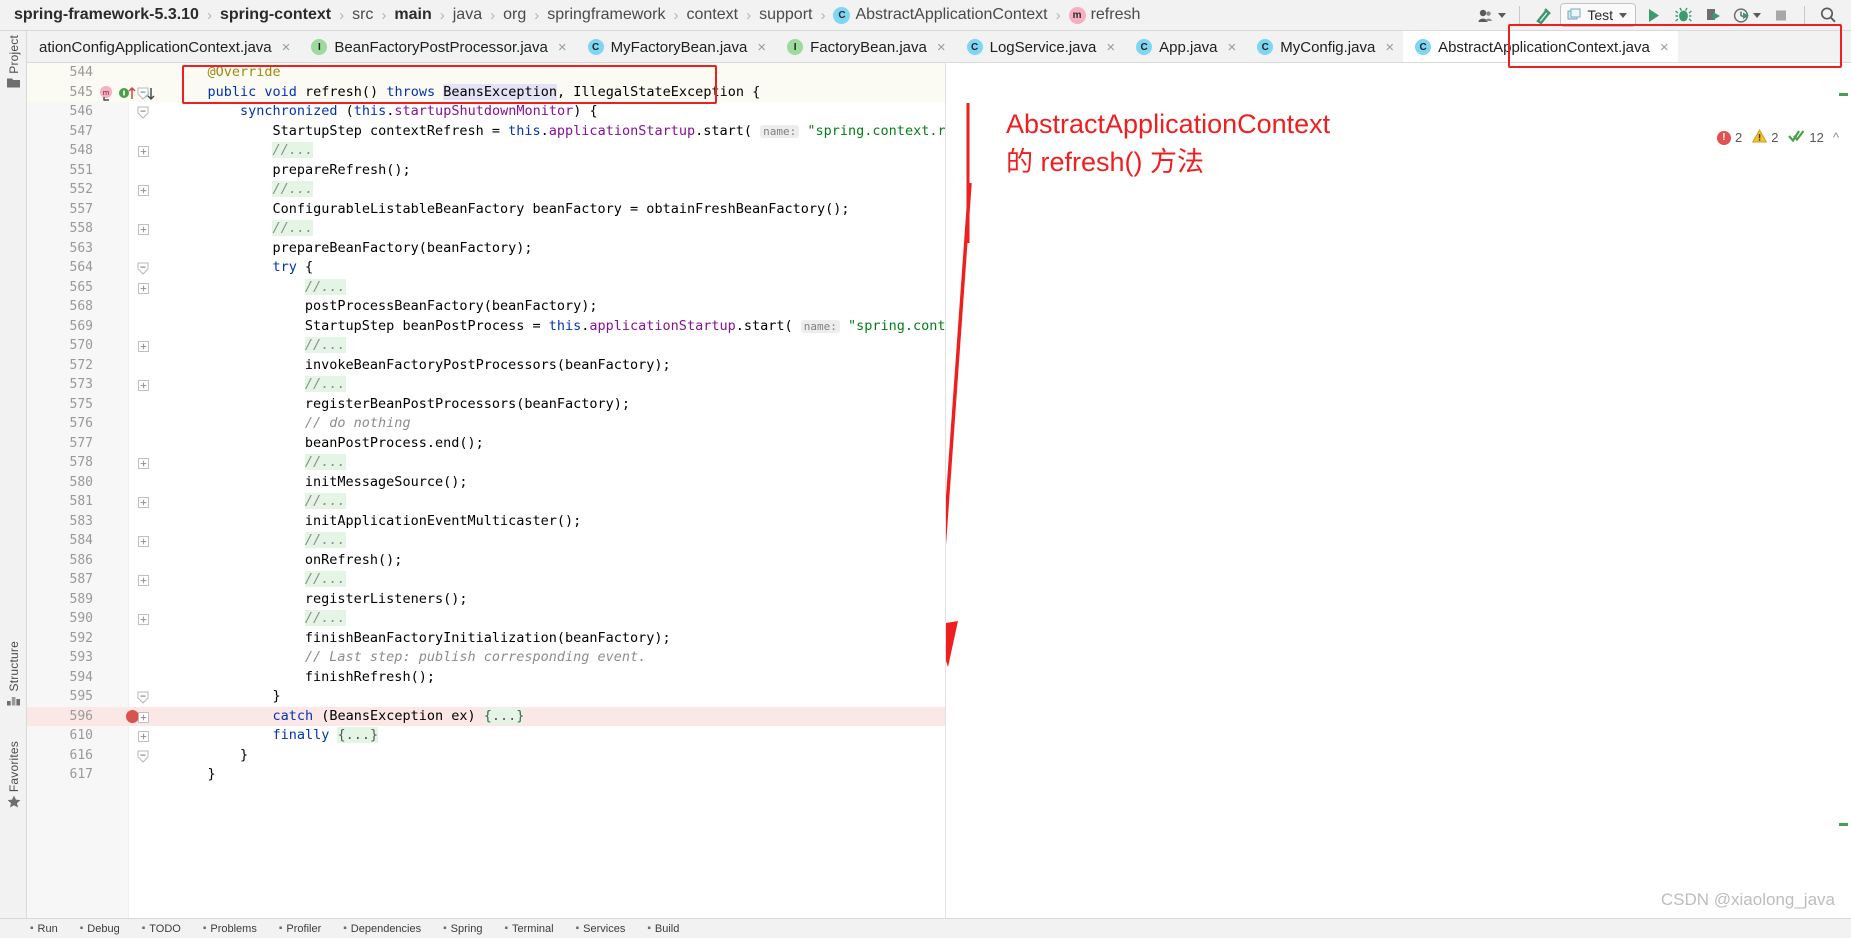 The width and height of the screenshot is (1851, 938). Describe the element at coordinates (1781, 15) in the screenshot. I see `stop-square-icon` at that location.